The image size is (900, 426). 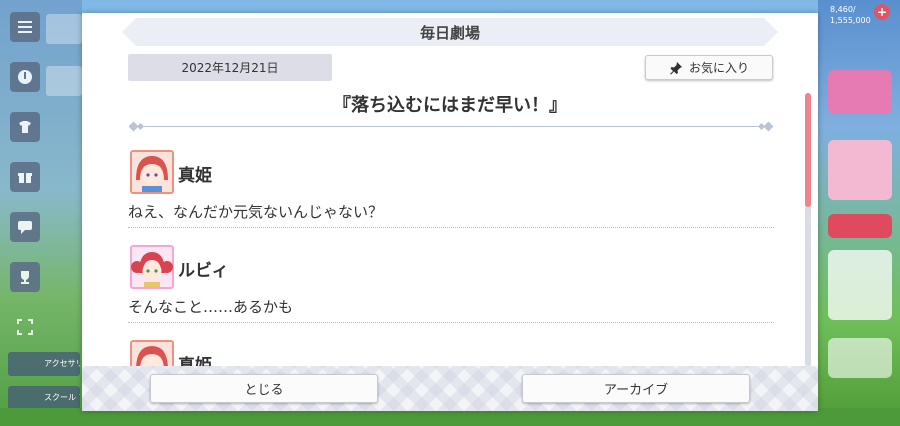 I want to click on dialog-footer: とじる アーカイブ, so click(x=450, y=388).